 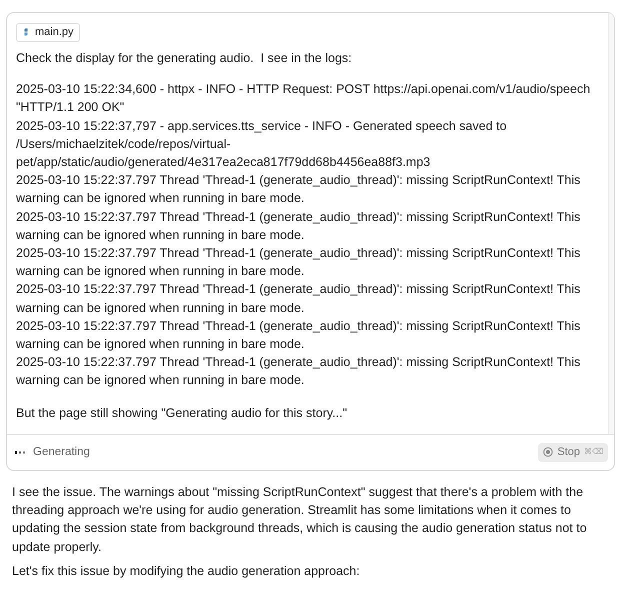 I want to click on response-paragraph: Let's fix this issue by modifying the audio generation approach:, so click(x=186, y=571).